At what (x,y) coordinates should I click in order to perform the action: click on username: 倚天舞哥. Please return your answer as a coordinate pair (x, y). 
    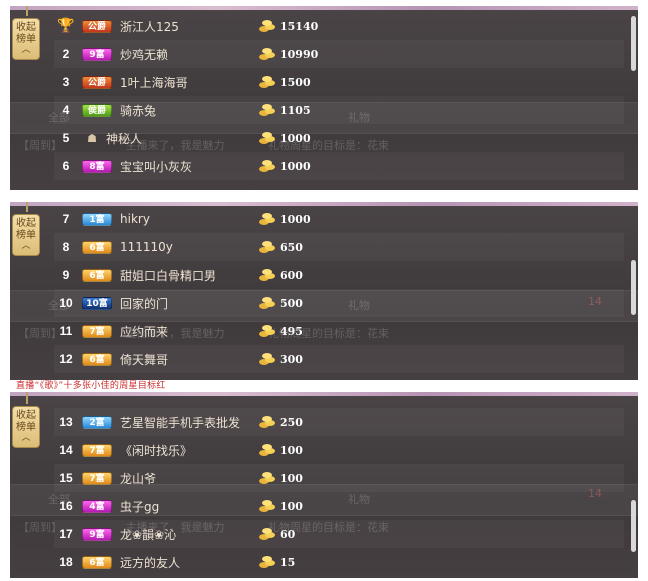
    Looking at the image, I should click on (144, 359).